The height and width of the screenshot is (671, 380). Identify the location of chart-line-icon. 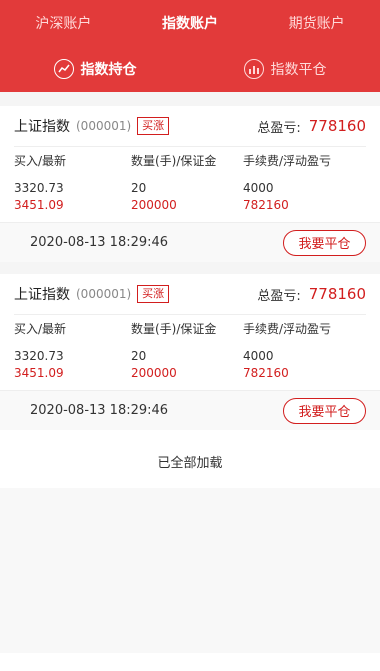
(63, 69).